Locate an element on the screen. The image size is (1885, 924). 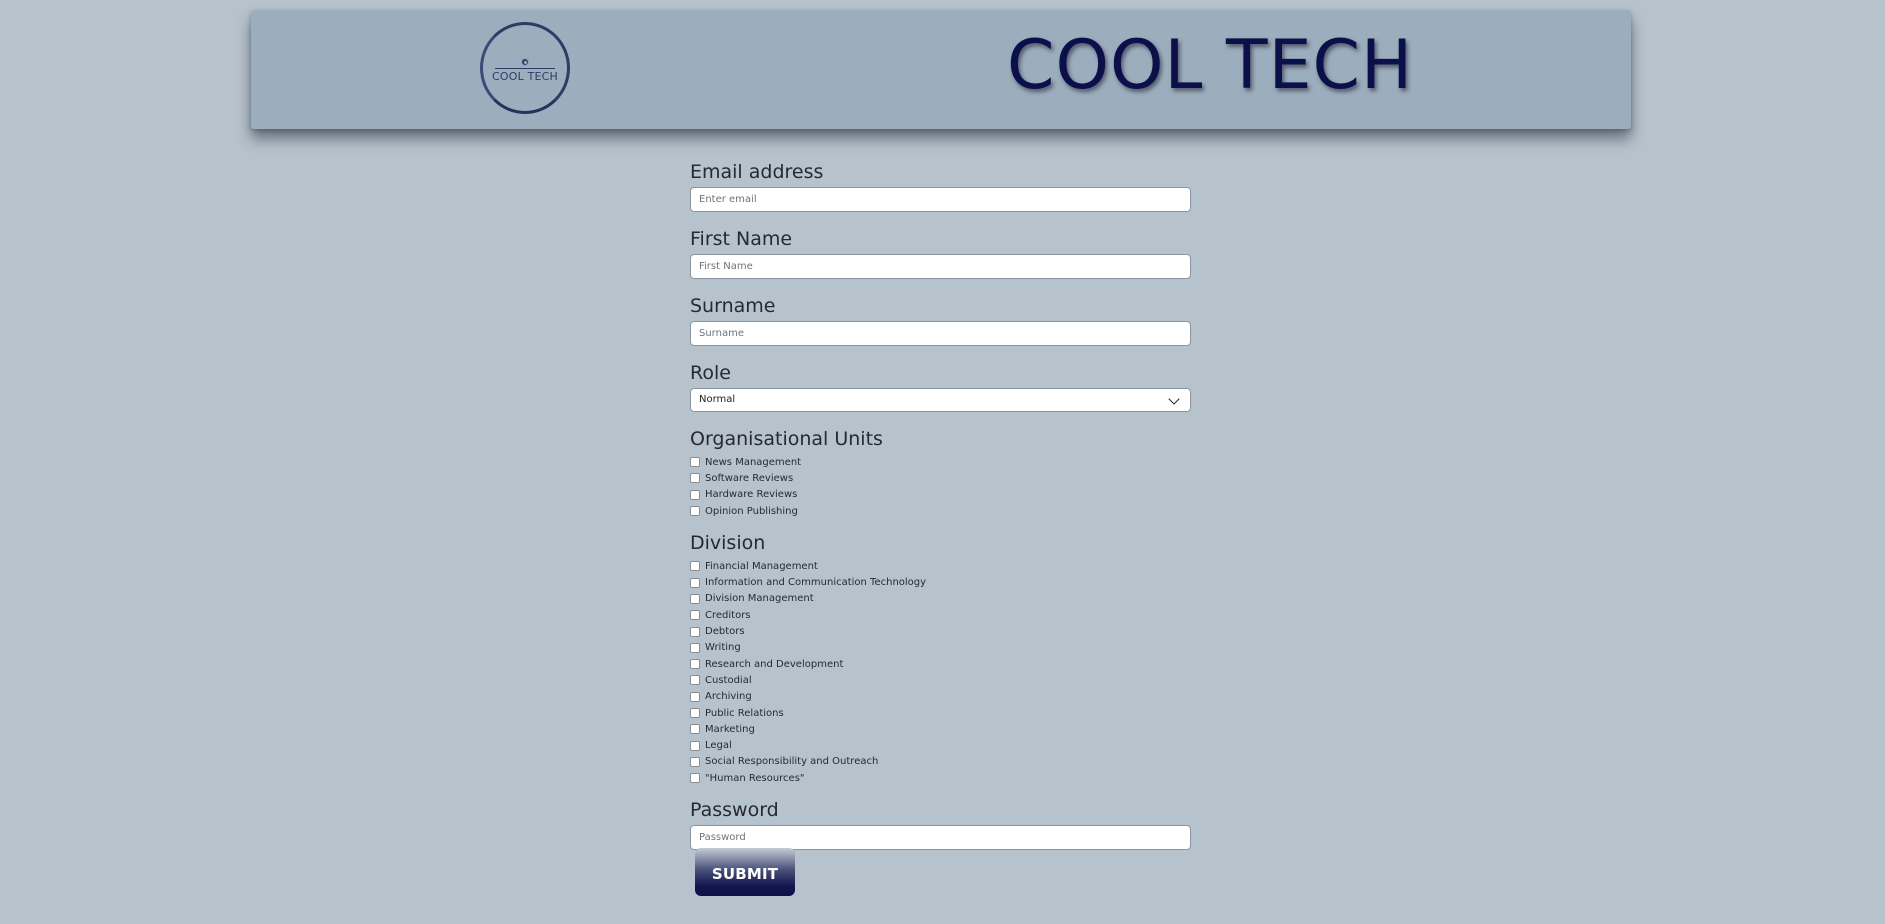
password-label: Password is located at coordinates (734, 810).